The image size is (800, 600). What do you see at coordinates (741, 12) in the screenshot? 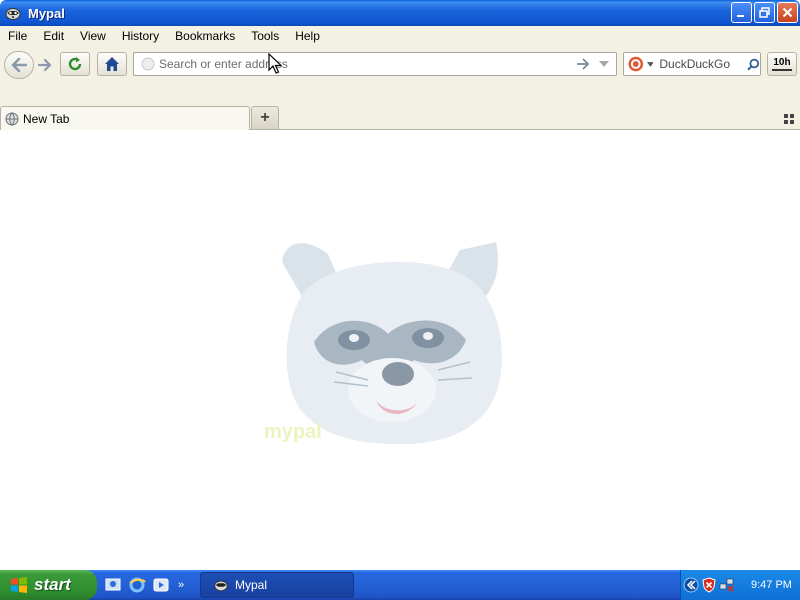
I see `minimize-button` at bounding box center [741, 12].